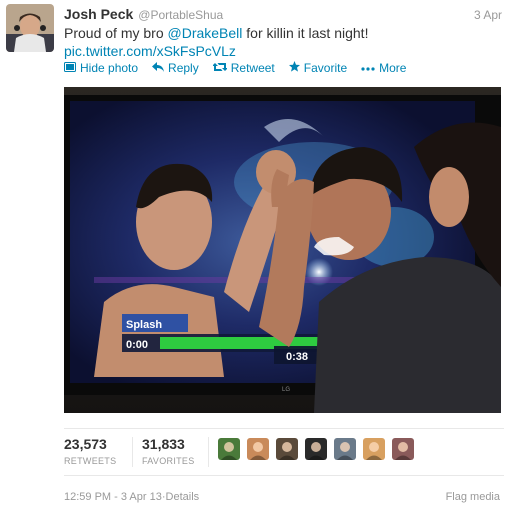 The image size is (510, 517). What do you see at coordinates (305, 33) in the screenshot?
I see `tweet-text-after: for killin it last night!` at bounding box center [305, 33].